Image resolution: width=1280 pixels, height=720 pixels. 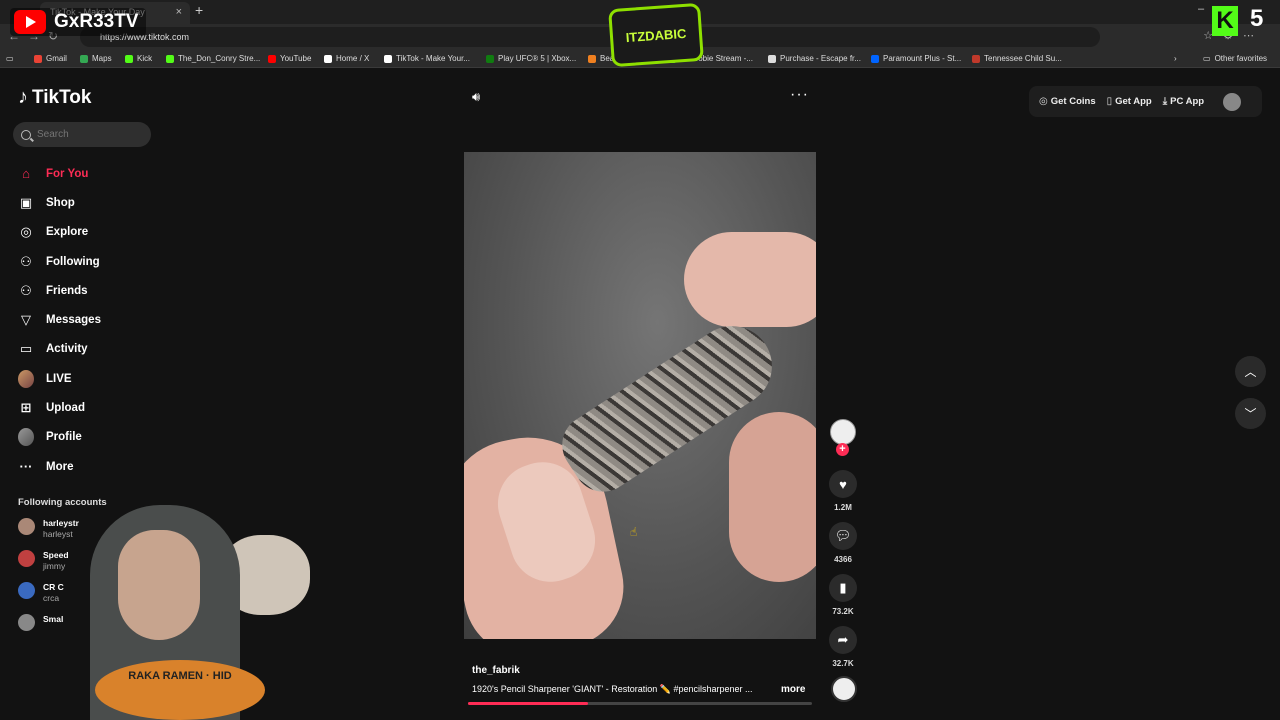 What do you see at coordinates (96, 21) in the screenshot?
I see `youtube-channel-name: GxR33TV` at bounding box center [96, 21].